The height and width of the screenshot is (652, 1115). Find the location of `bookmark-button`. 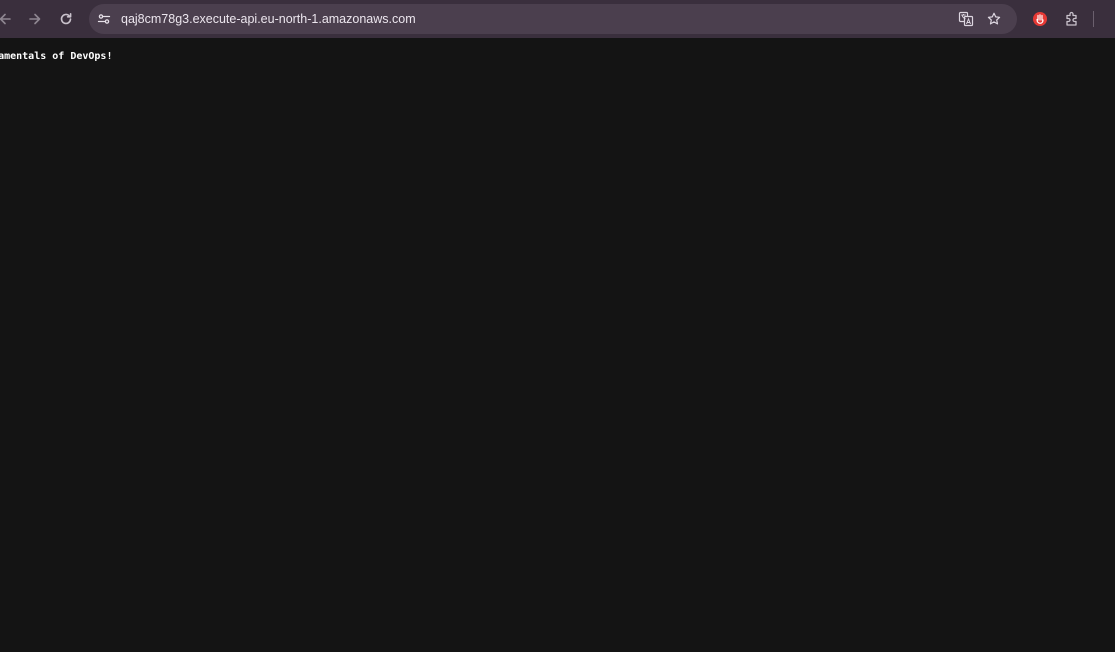

bookmark-button is located at coordinates (994, 19).